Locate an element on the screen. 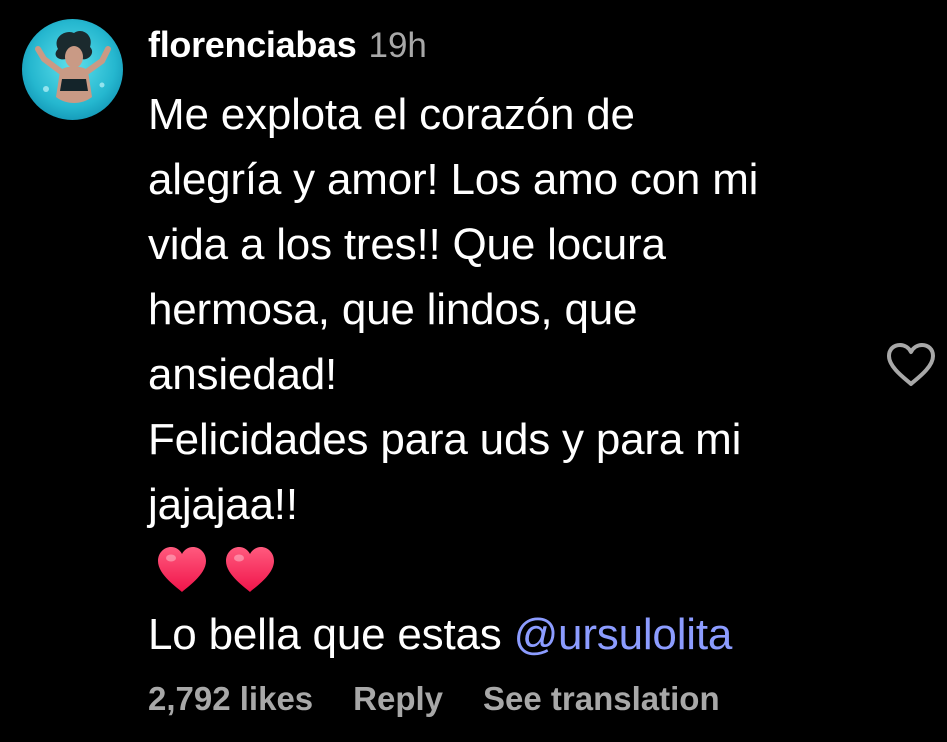  avatar is located at coordinates (72, 69).